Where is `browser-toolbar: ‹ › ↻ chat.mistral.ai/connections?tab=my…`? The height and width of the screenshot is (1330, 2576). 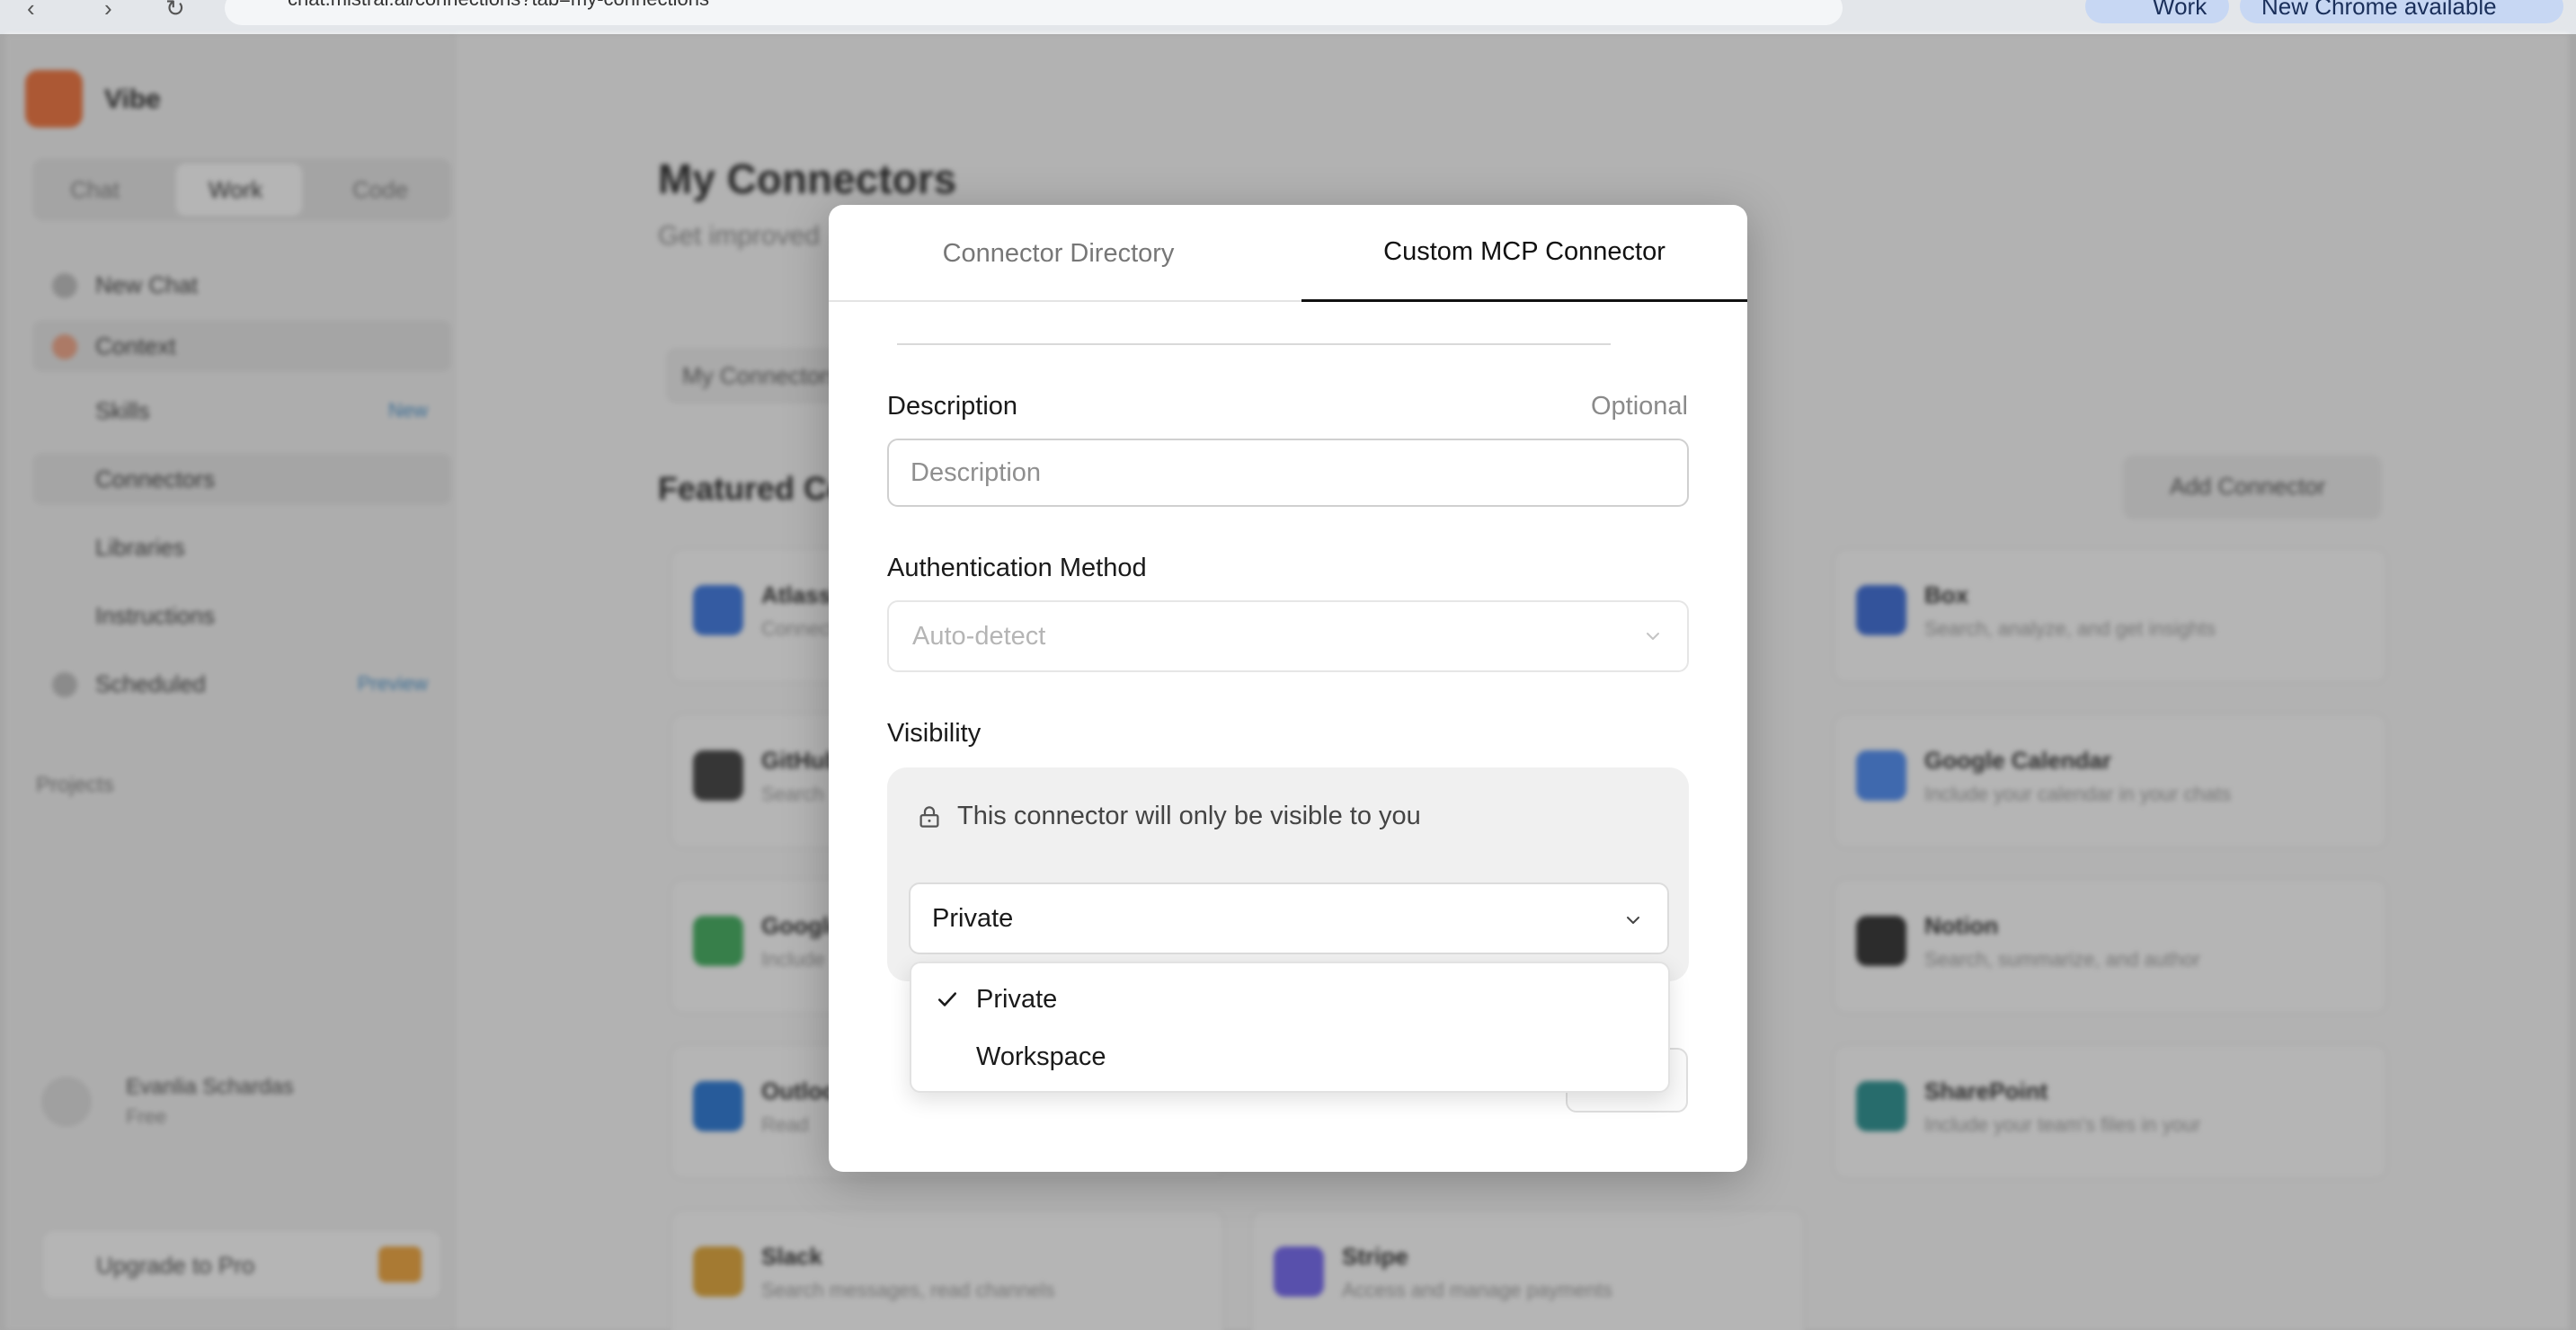
browser-toolbar: ‹ › ↻ chat.mistral.ai/connections?tab=my… is located at coordinates (1288, 17).